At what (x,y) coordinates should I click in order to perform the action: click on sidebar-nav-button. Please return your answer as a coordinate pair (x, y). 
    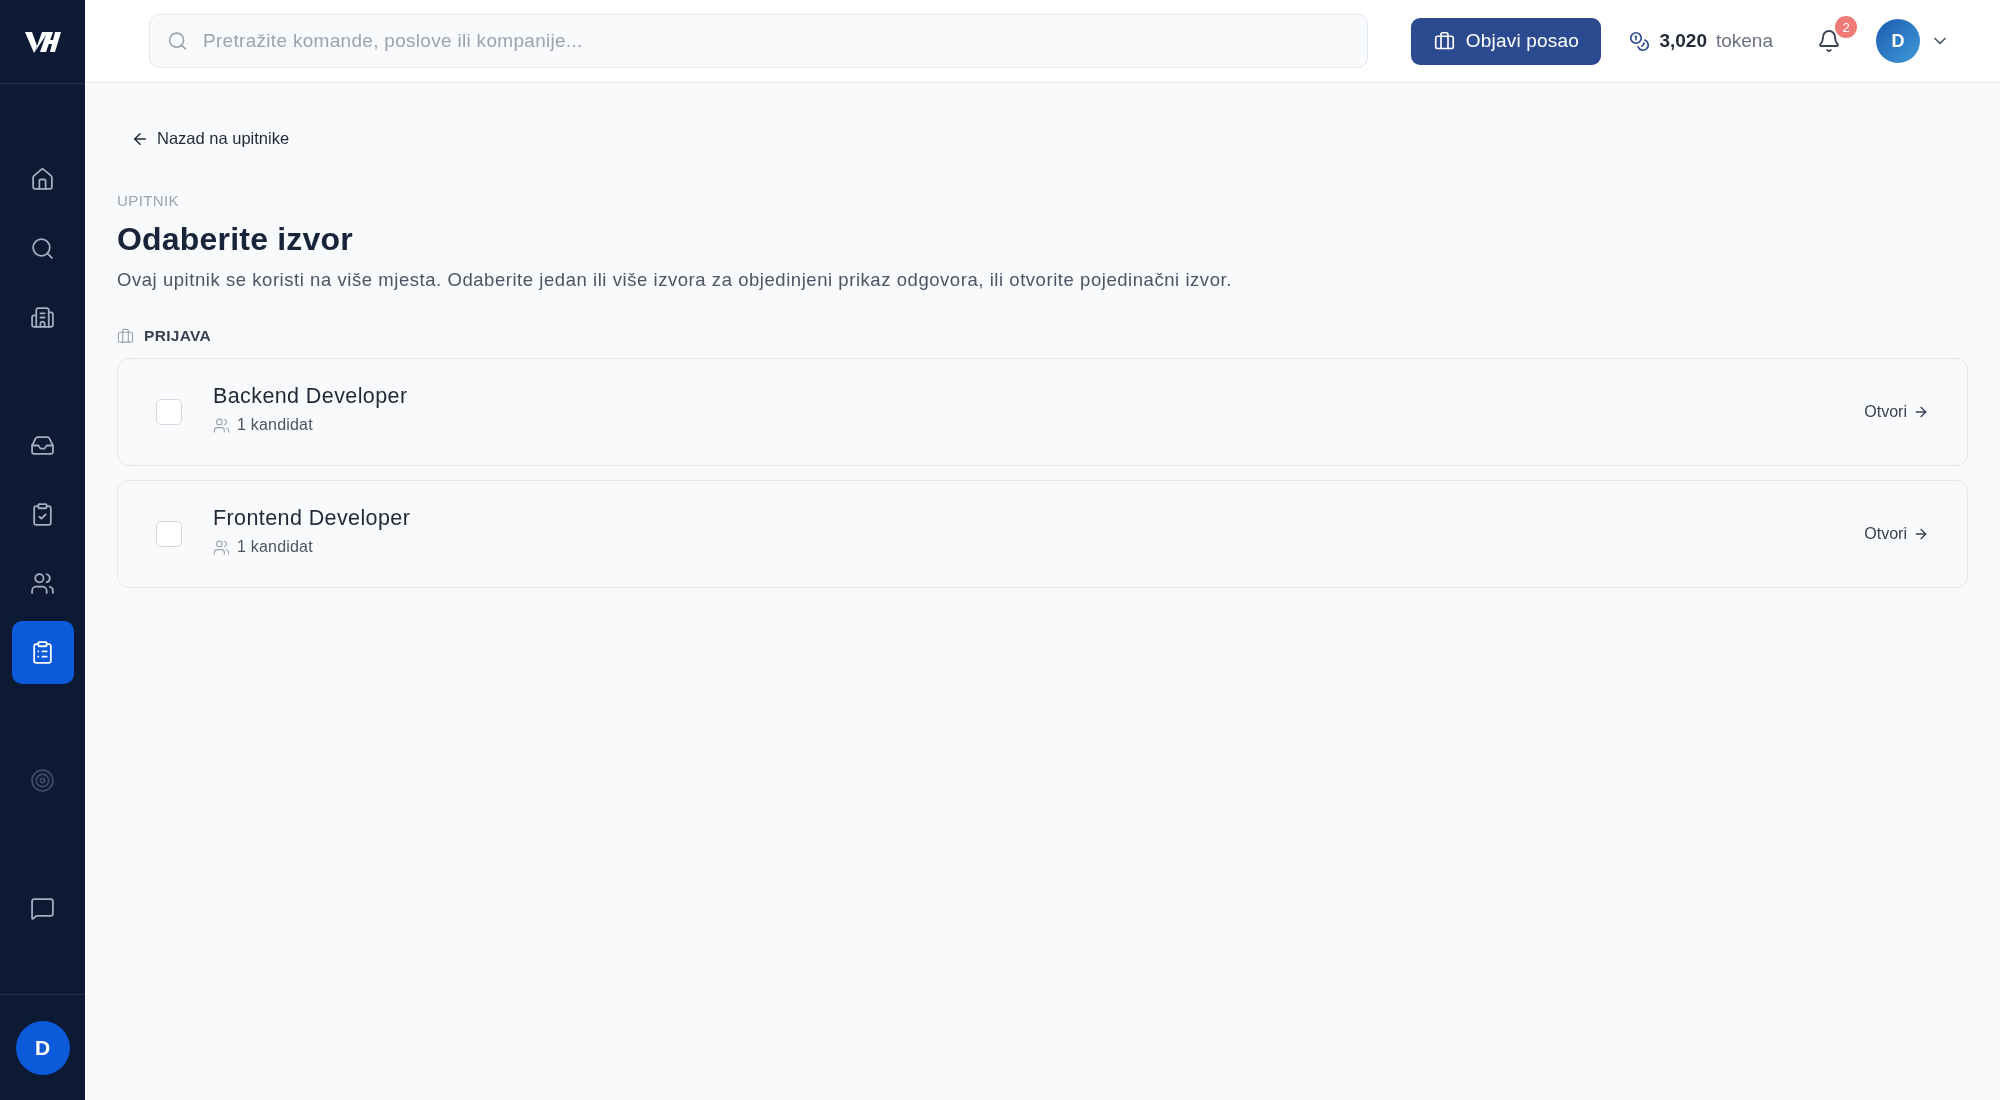
    Looking at the image, I should click on (42, 652).